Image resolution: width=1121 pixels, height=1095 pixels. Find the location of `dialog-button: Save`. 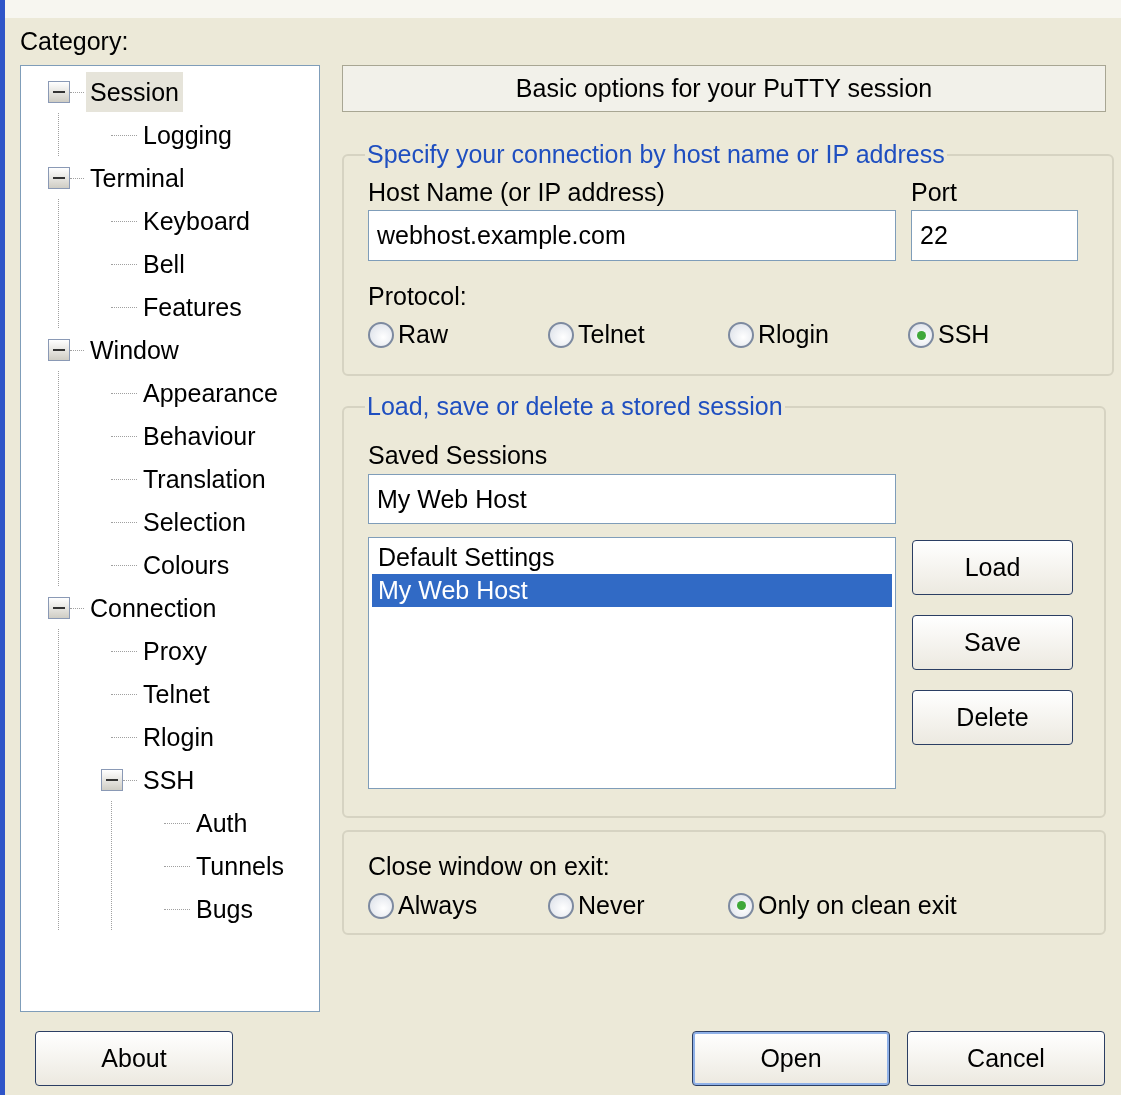

dialog-button: Save is located at coordinates (992, 642).